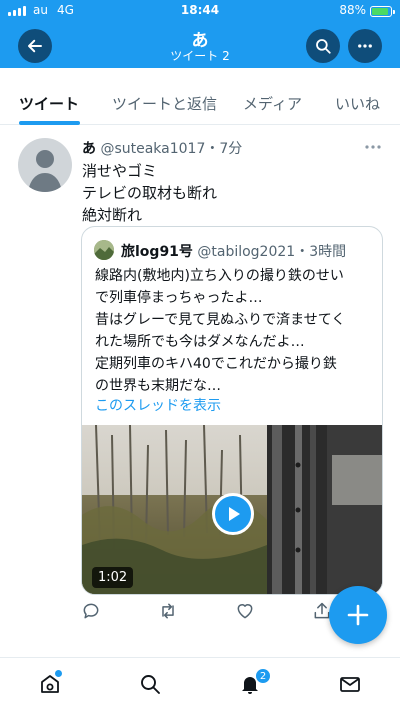  Describe the element at coordinates (200, 11) in the screenshot. I see `status-bar: au 4G 18:44 88%` at that location.